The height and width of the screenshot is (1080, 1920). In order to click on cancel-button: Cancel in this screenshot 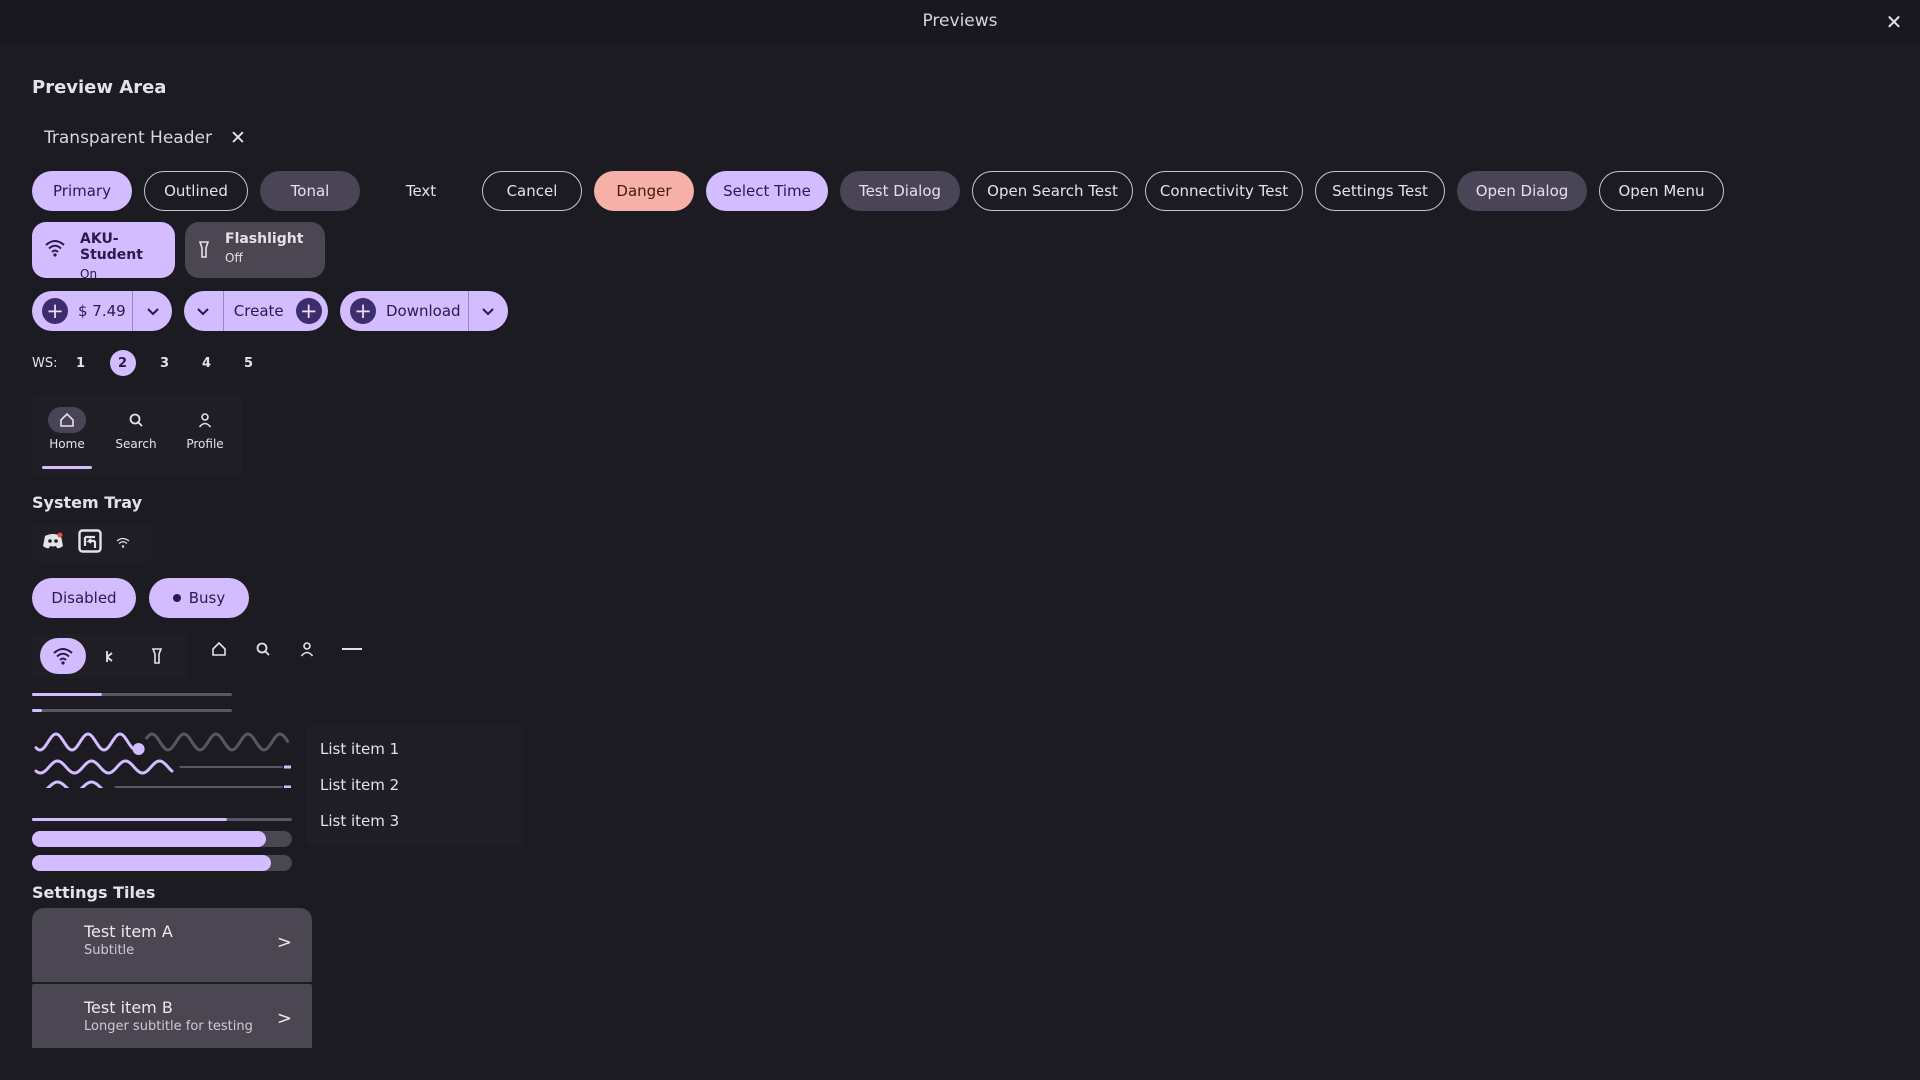, I will do `click(532, 191)`.